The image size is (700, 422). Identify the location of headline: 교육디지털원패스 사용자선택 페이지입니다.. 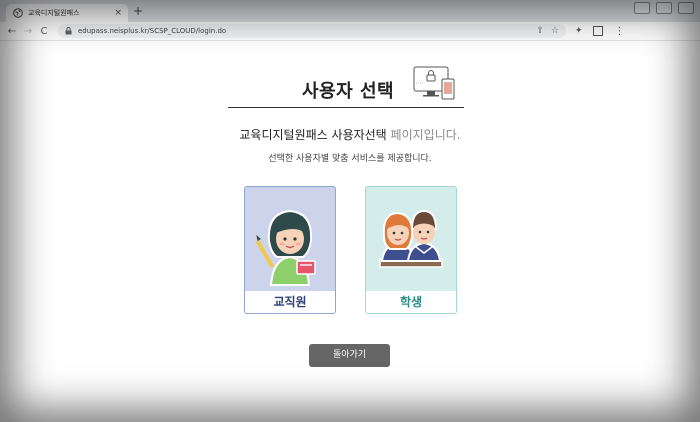
(350, 134).